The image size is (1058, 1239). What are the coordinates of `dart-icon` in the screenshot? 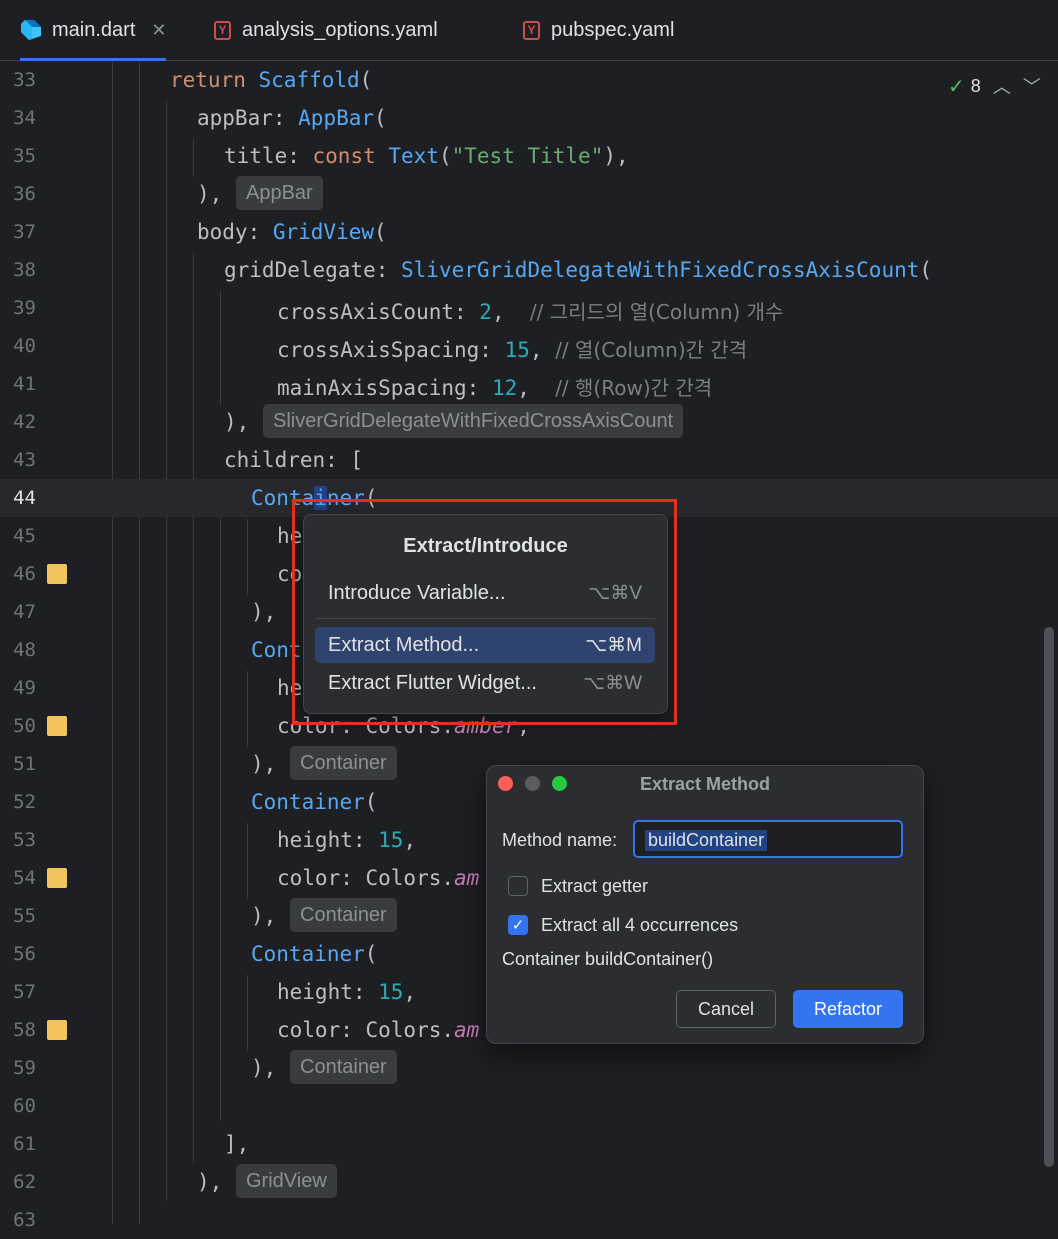 It's located at (31, 30).